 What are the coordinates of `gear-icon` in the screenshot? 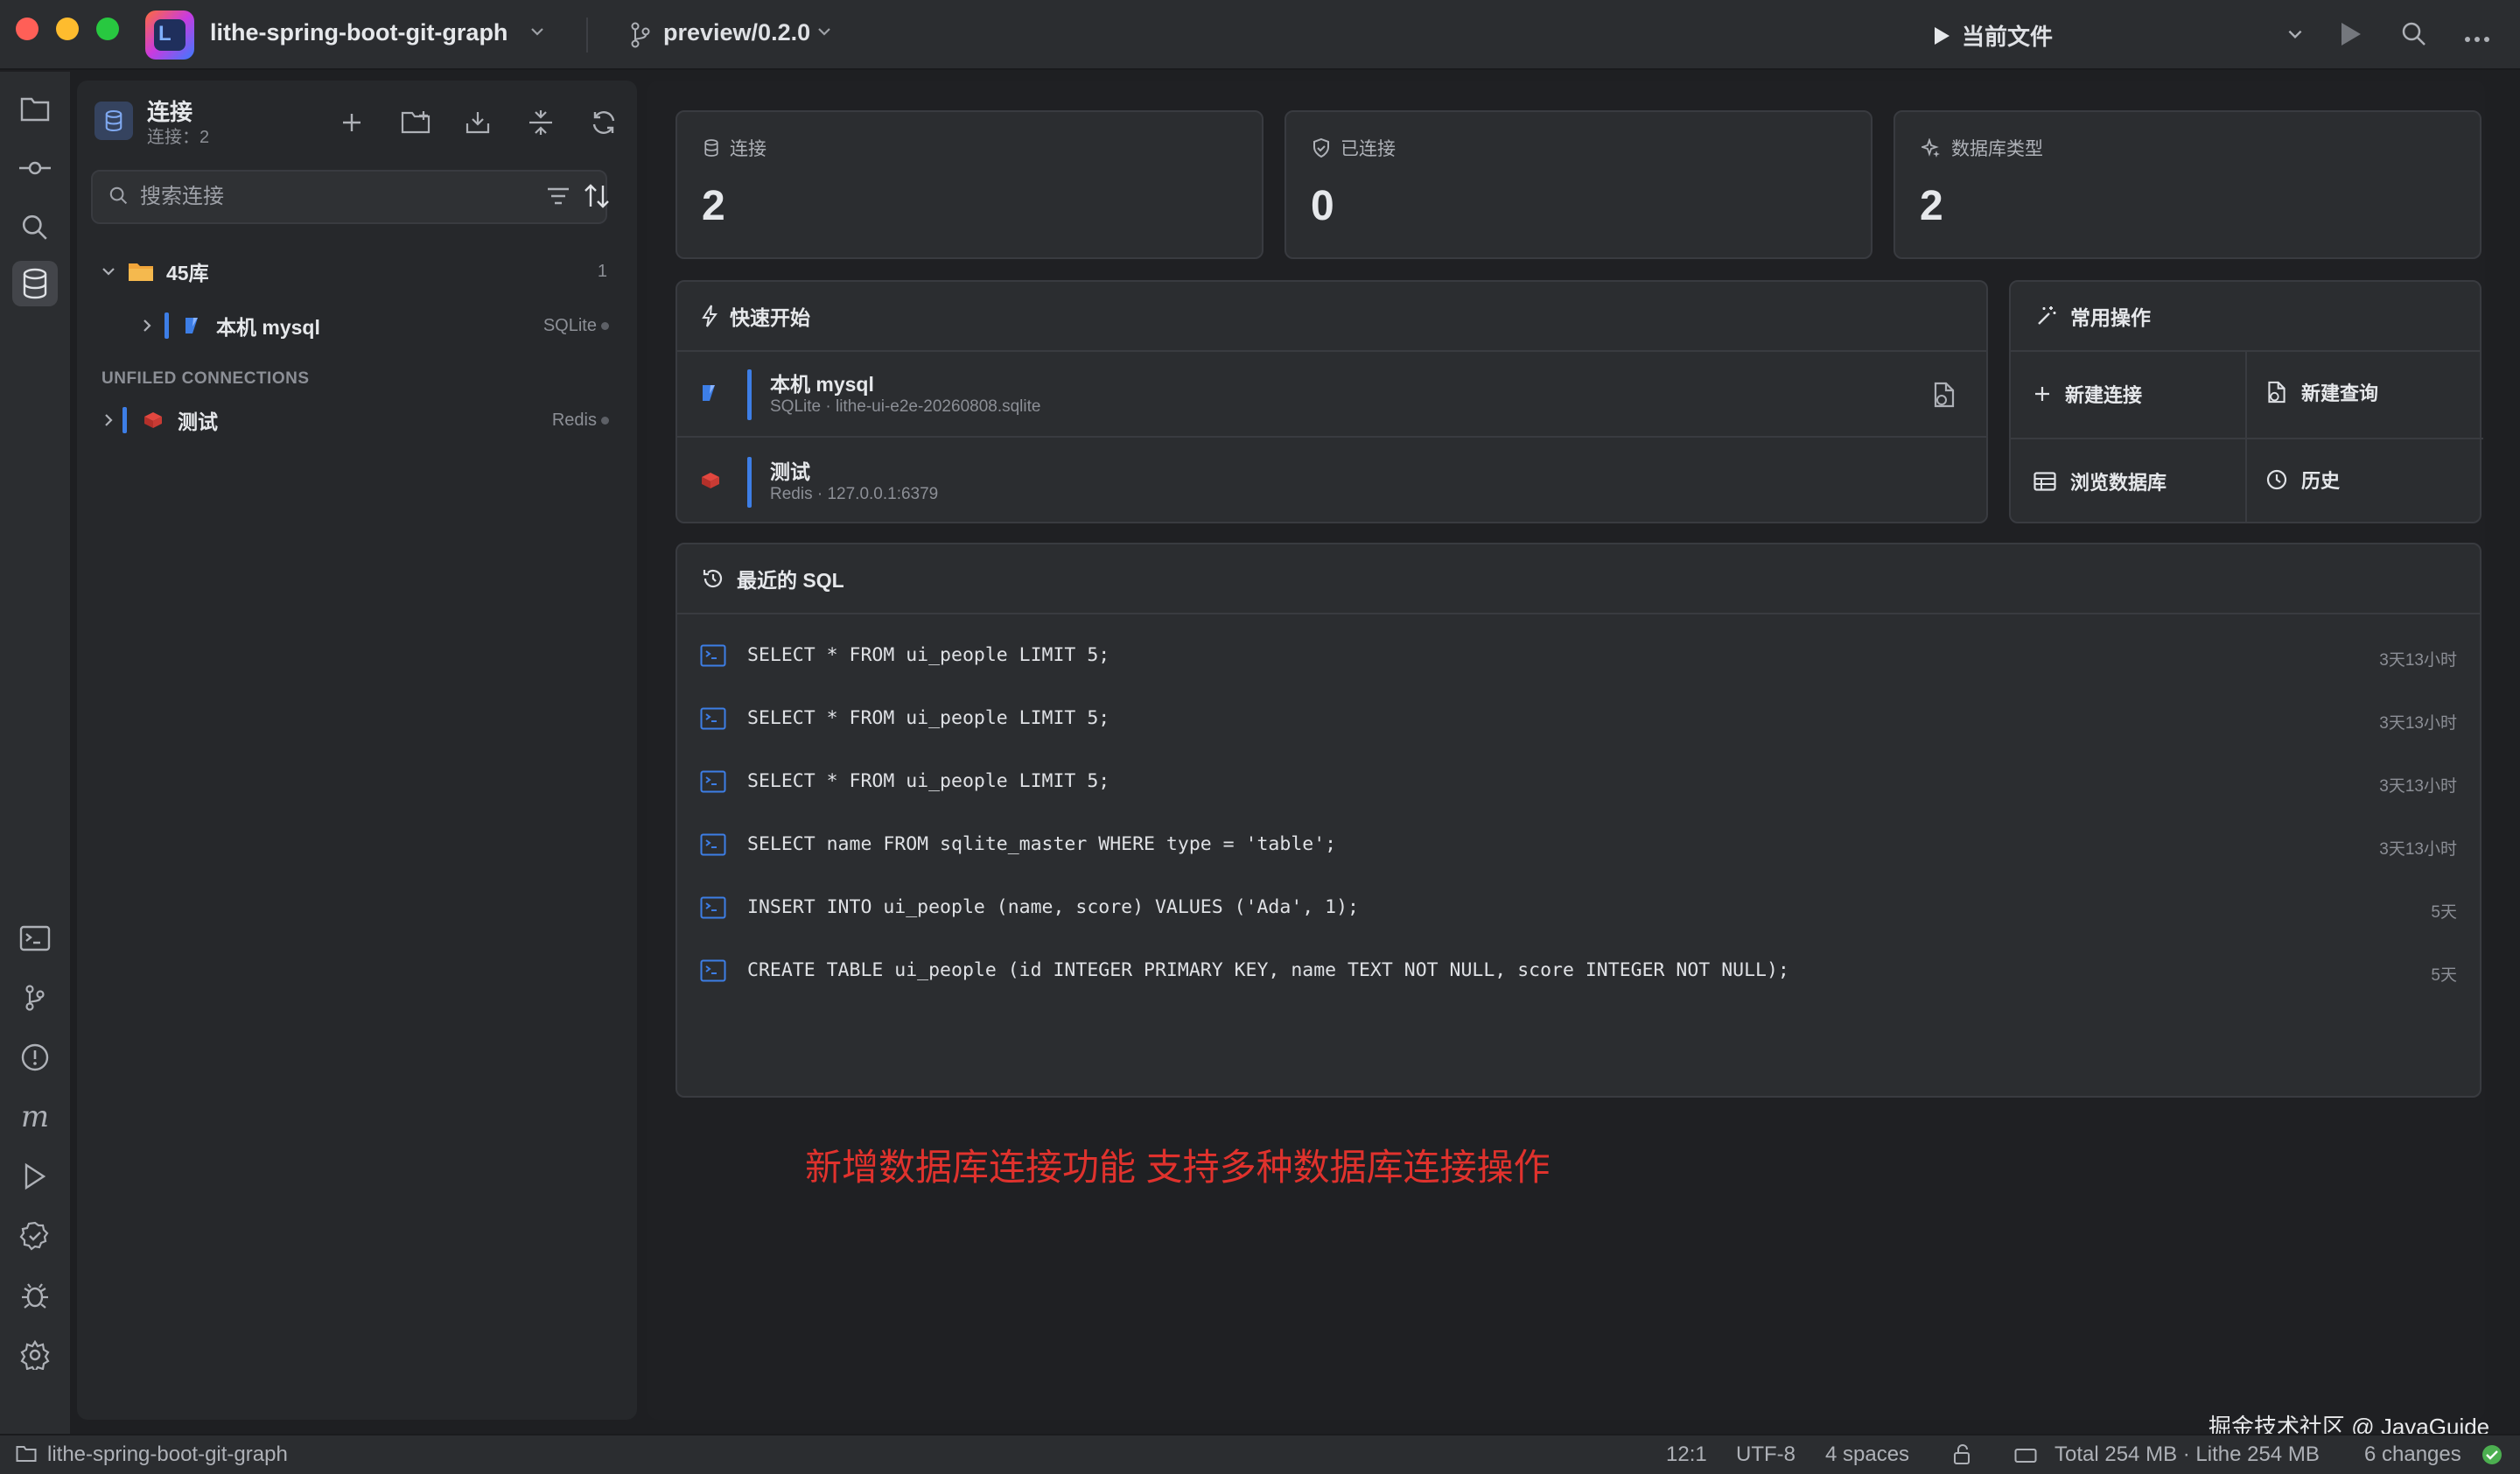 It's located at (35, 1355).